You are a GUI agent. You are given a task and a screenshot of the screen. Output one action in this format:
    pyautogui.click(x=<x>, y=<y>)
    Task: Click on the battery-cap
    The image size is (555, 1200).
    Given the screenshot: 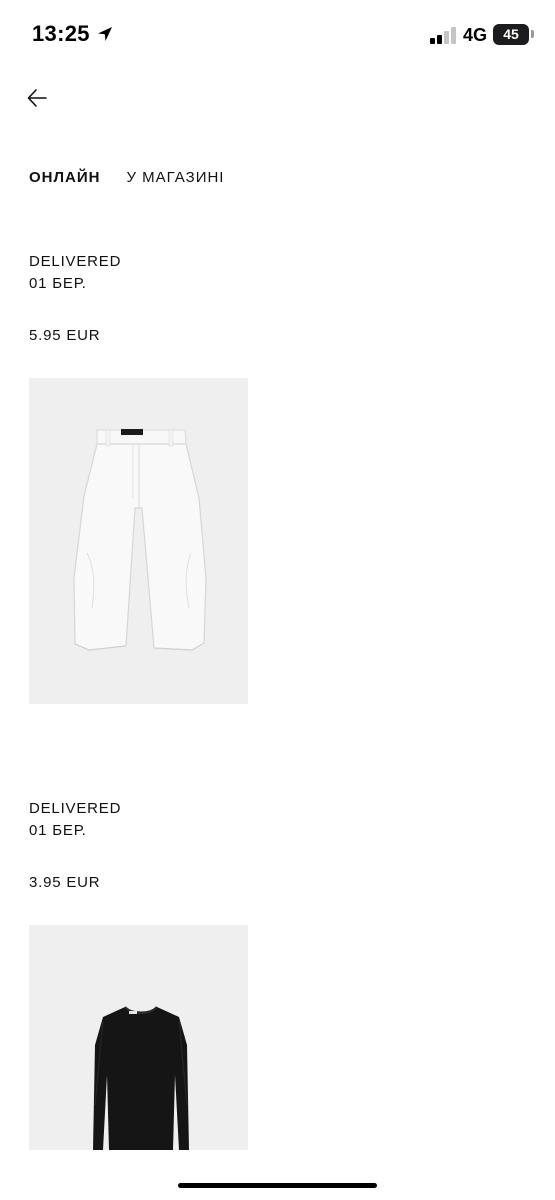 What is the action you would take?
    pyautogui.click(x=532, y=34)
    